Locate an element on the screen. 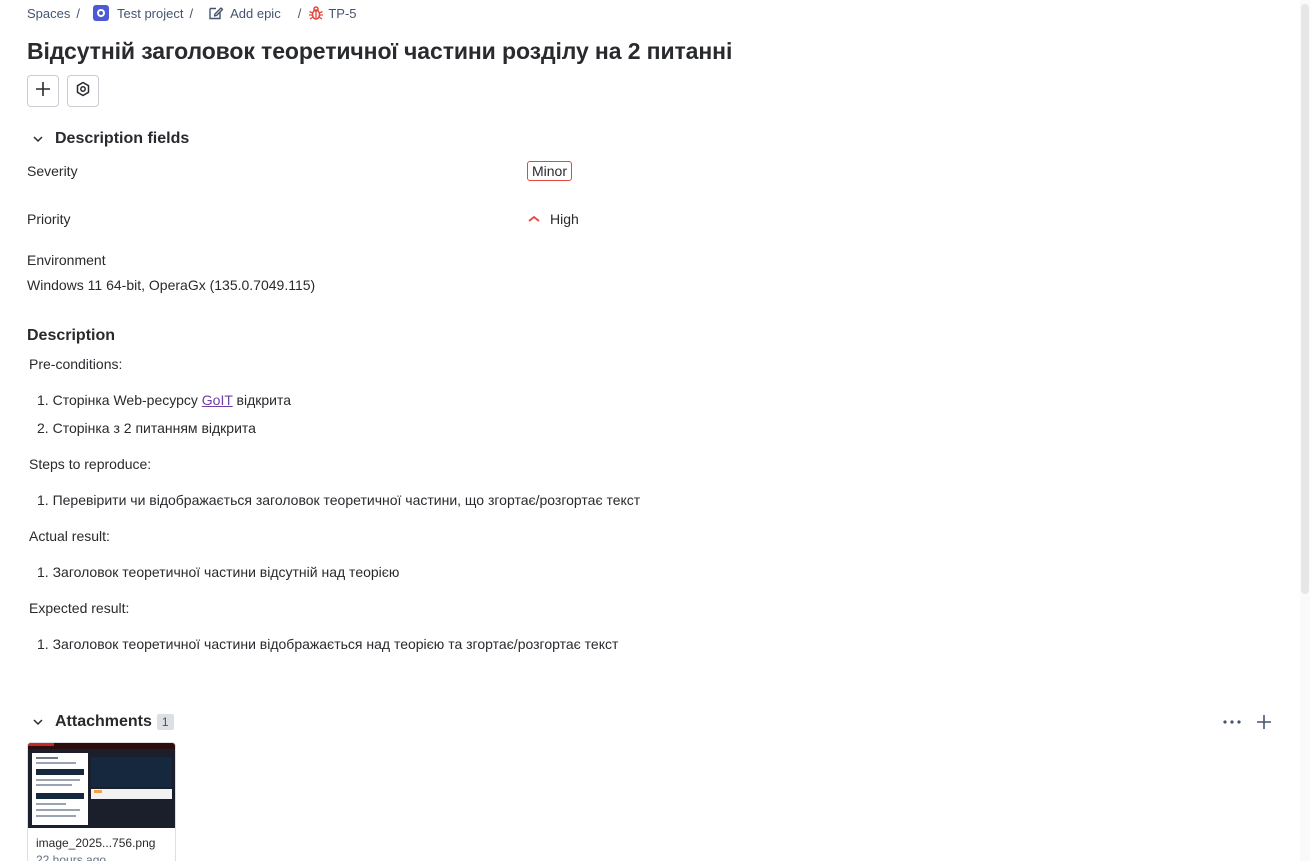 This screenshot has width=1310, height=861. breadcrumb-project-label: Test project is located at coordinates (150, 13).